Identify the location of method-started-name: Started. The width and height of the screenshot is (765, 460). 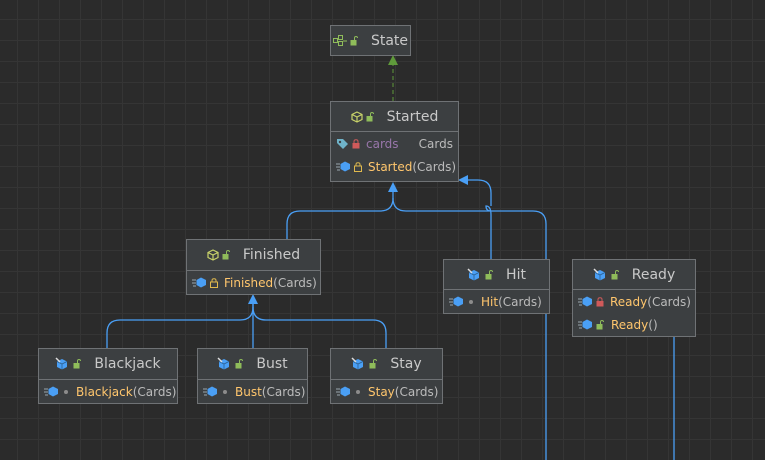
(390, 166).